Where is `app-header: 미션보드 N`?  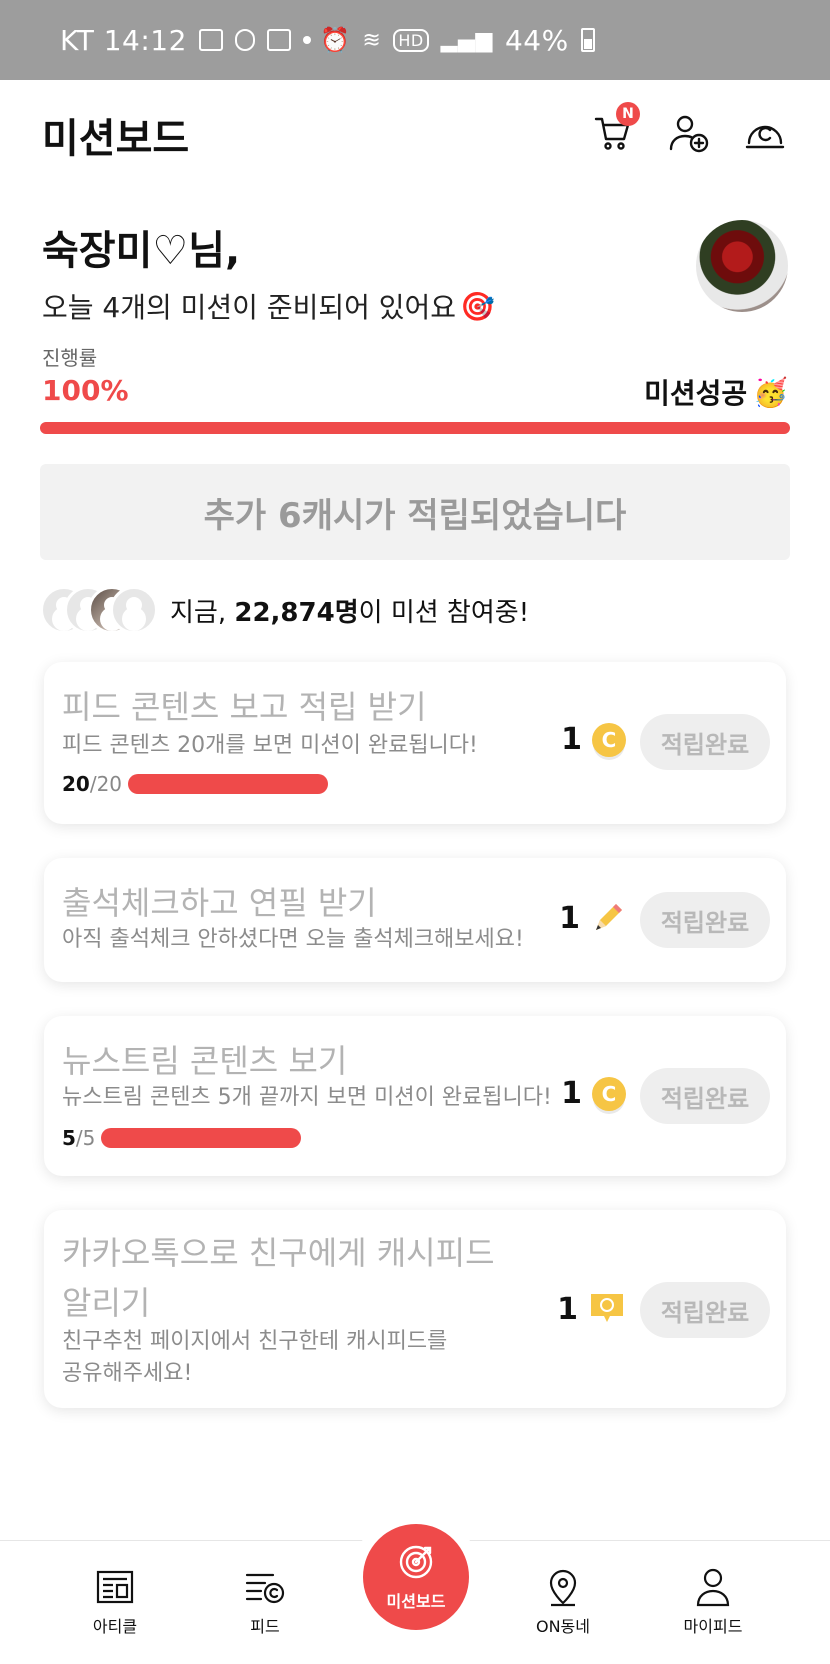
app-header: 미션보드 N is located at coordinates (415, 135).